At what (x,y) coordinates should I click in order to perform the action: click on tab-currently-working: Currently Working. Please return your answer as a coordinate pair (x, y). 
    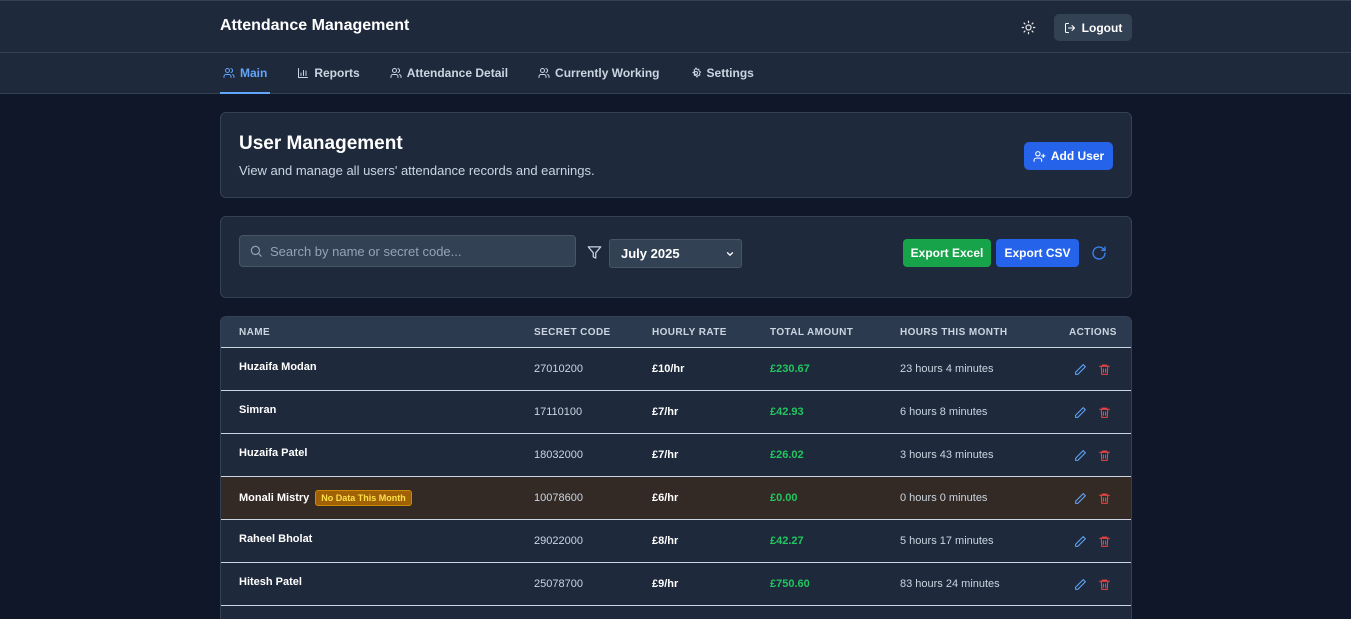
    Looking at the image, I should click on (598, 73).